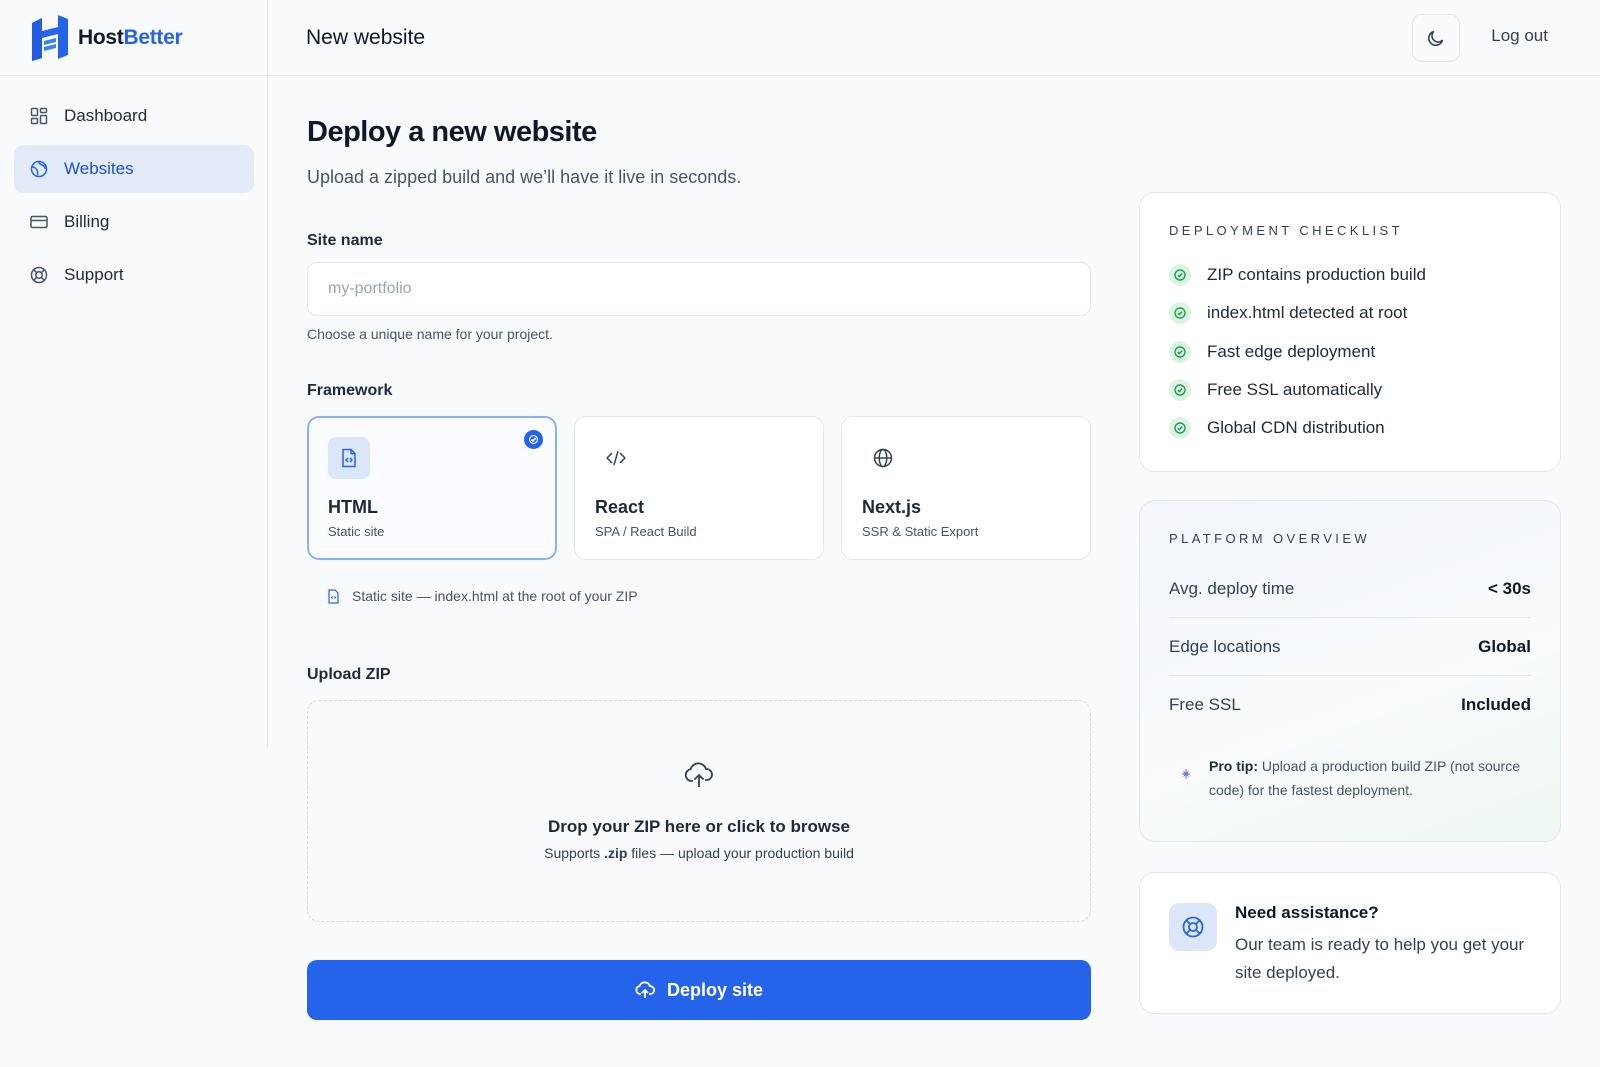  What do you see at coordinates (430, 334) in the screenshot?
I see `site-name-hint: Choose a unique name for your project.` at bounding box center [430, 334].